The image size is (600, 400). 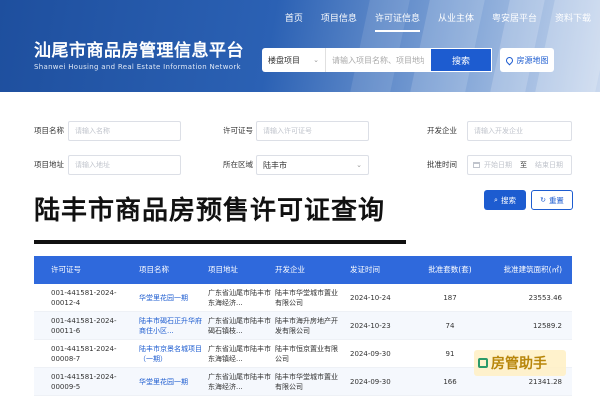 I want to click on calendar-icon, so click(x=476, y=165).